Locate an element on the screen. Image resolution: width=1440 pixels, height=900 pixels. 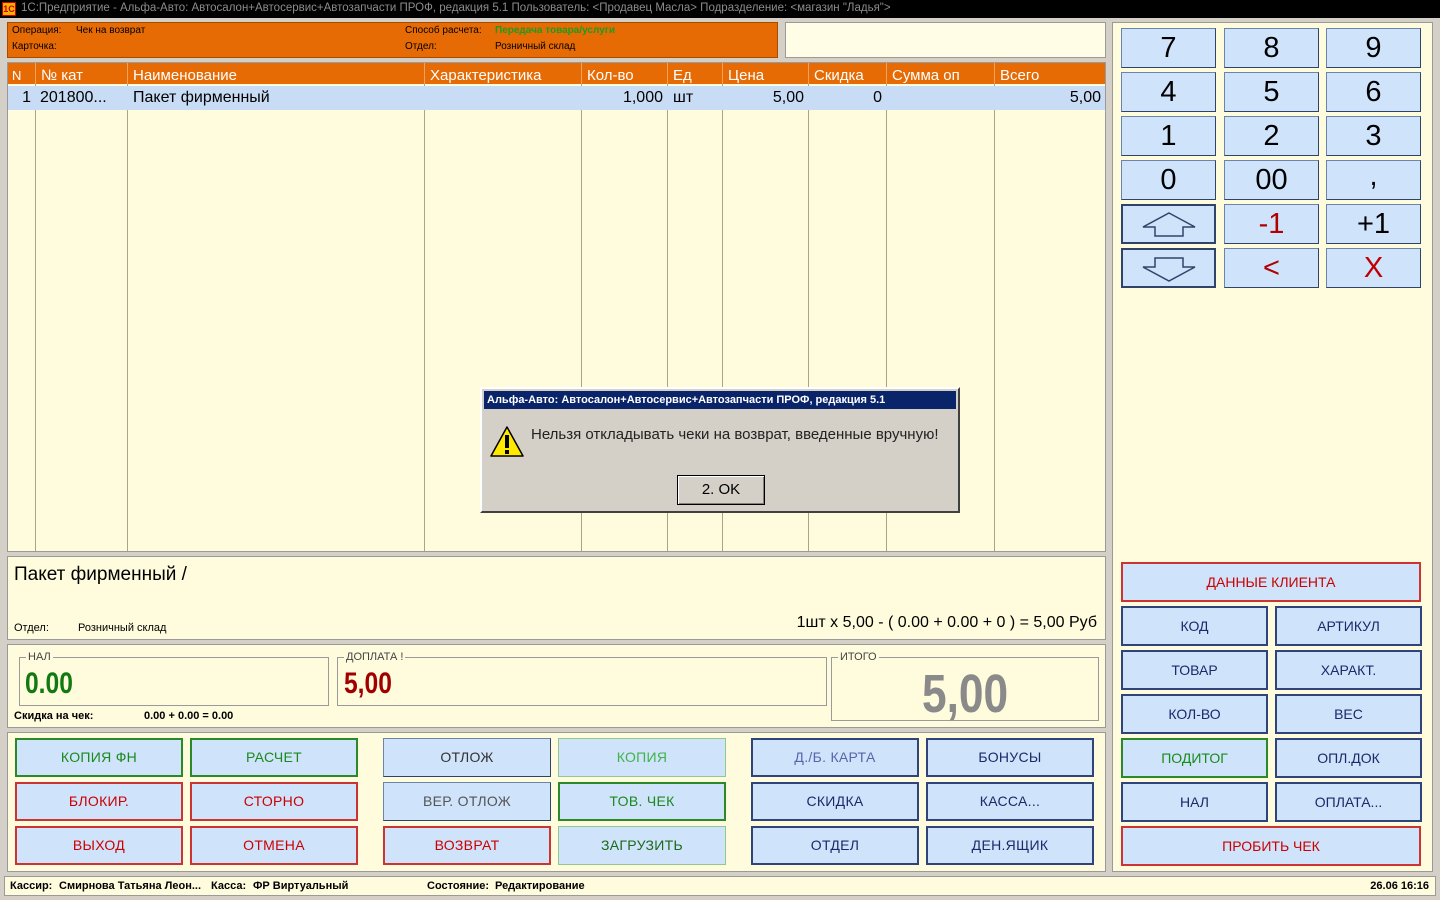
col-header-n: N is located at coordinates (21, 73).